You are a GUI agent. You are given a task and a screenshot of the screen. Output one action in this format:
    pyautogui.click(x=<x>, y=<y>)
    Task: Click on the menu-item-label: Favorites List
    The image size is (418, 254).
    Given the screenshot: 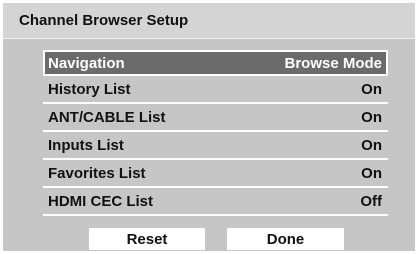 What is the action you would take?
    pyautogui.click(x=97, y=173)
    